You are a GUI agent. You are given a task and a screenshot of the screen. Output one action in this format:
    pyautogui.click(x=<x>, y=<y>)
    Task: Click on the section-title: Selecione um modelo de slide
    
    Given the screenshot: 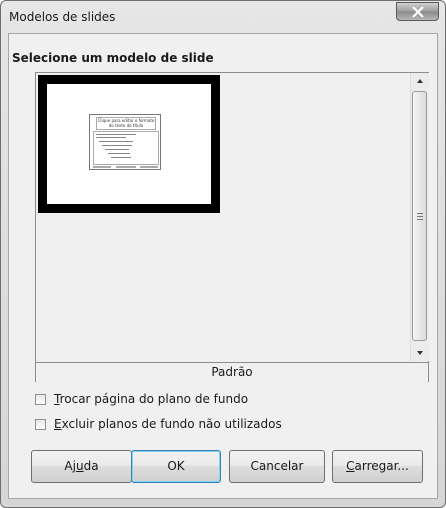 What is the action you would take?
    pyautogui.click(x=113, y=58)
    